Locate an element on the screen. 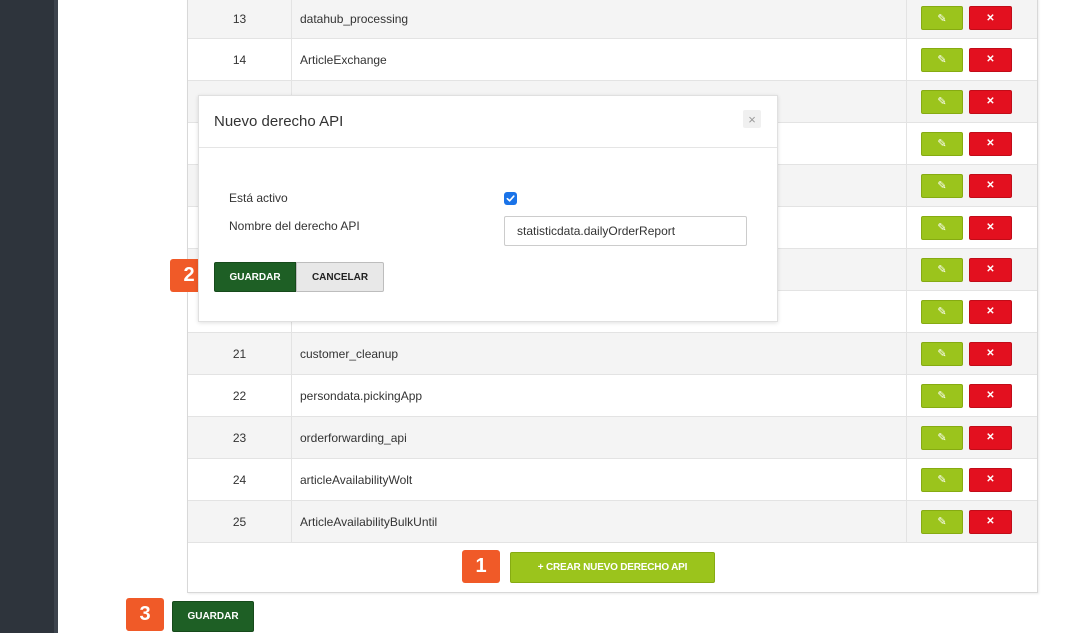 The height and width of the screenshot is (633, 1071). modal-save-button: GUARDAR is located at coordinates (255, 277).